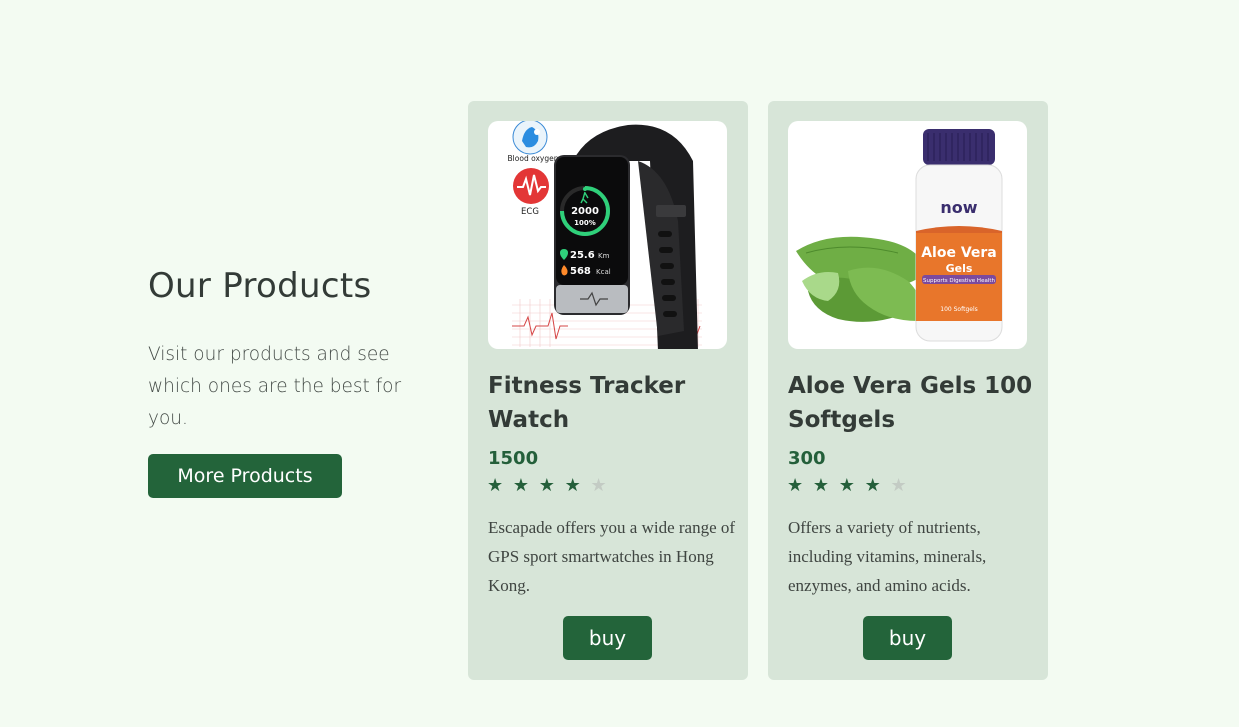 The height and width of the screenshot is (727, 1239). Describe the element at coordinates (580, 271) in the screenshot. I see `calories-readout: 568` at that location.